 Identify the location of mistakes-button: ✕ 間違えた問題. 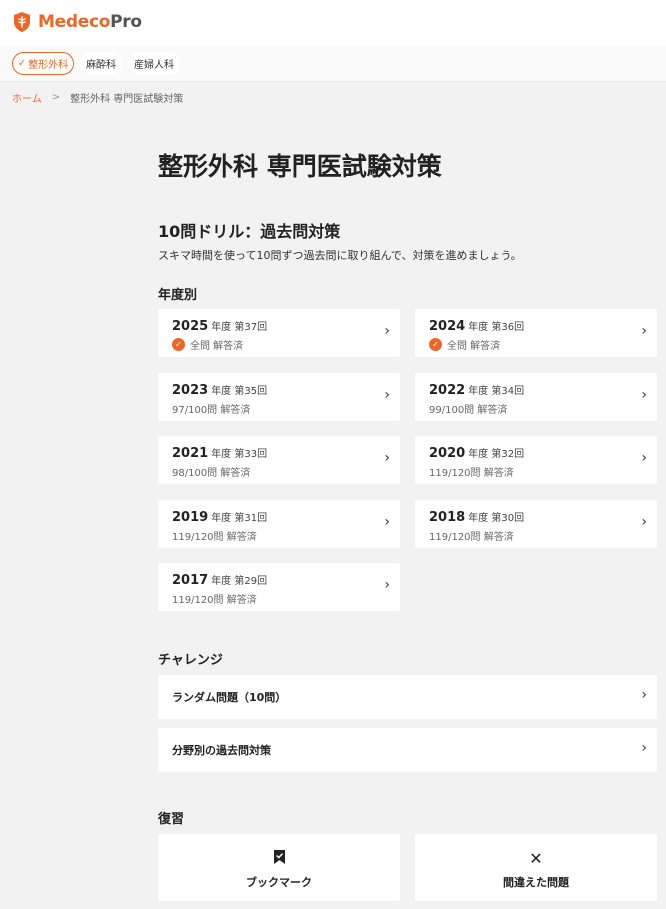
(536, 867).